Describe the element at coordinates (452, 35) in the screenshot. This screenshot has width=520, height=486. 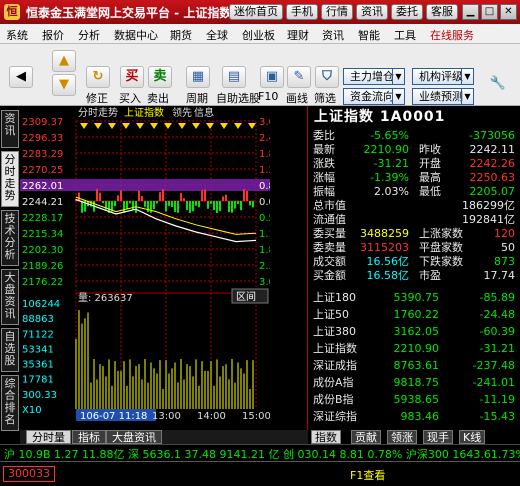
I see `menu-online-service: 在线服务` at that location.